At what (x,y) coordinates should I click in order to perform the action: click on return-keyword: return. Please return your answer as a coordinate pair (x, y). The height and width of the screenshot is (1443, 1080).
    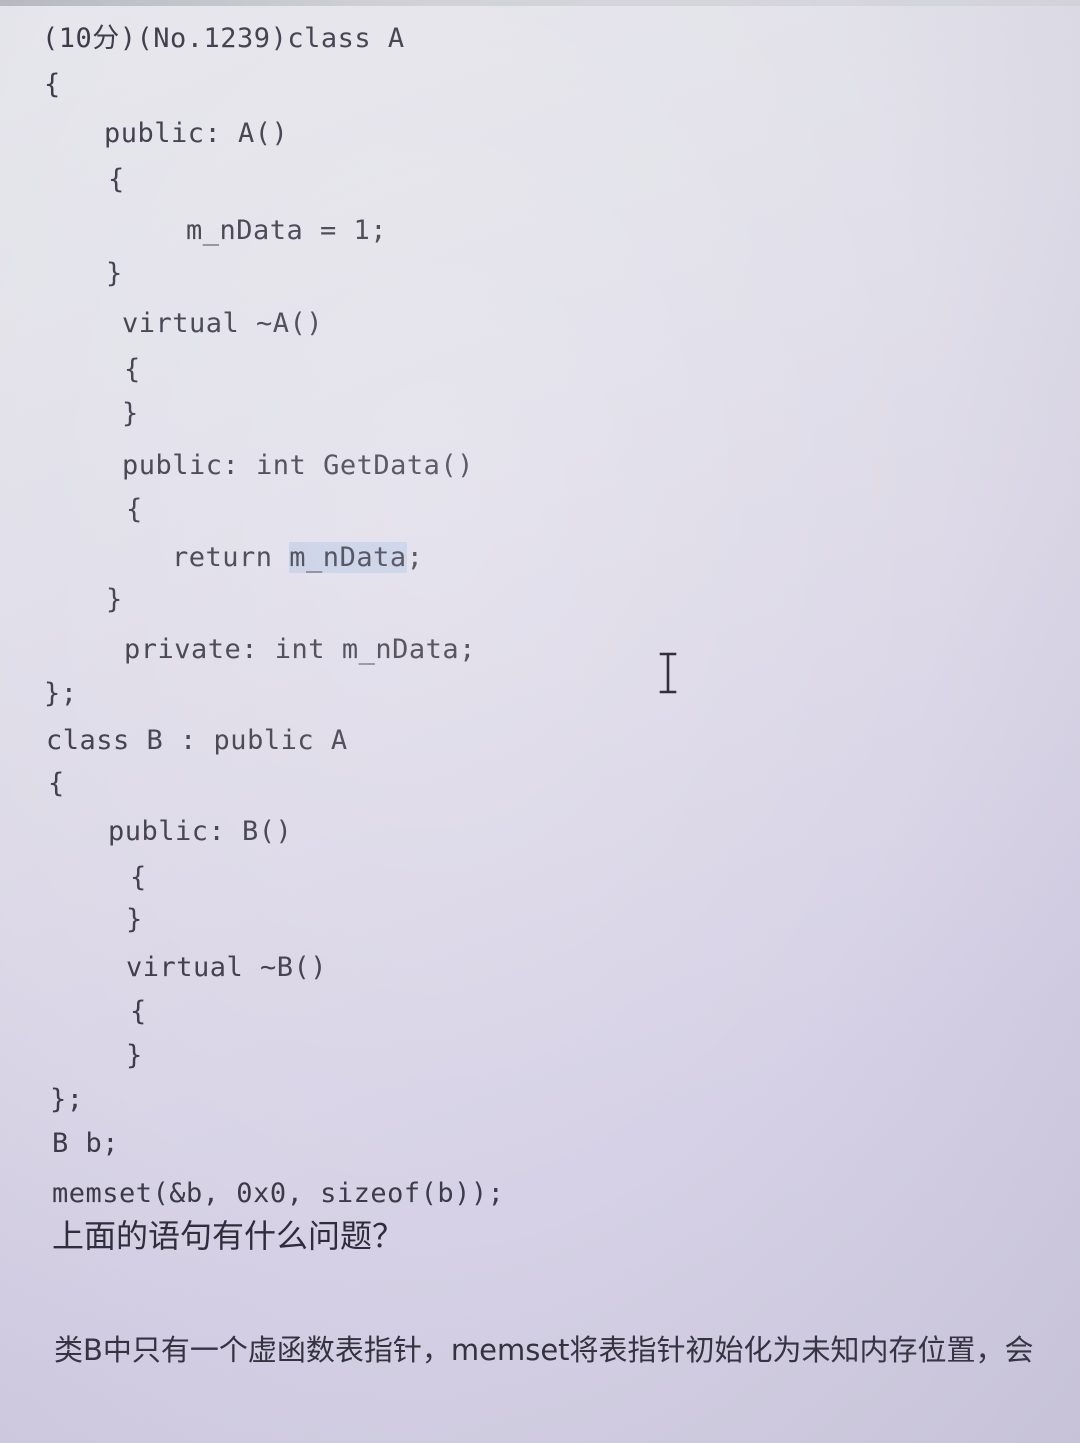
    Looking at the image, I should click on (231, 557).